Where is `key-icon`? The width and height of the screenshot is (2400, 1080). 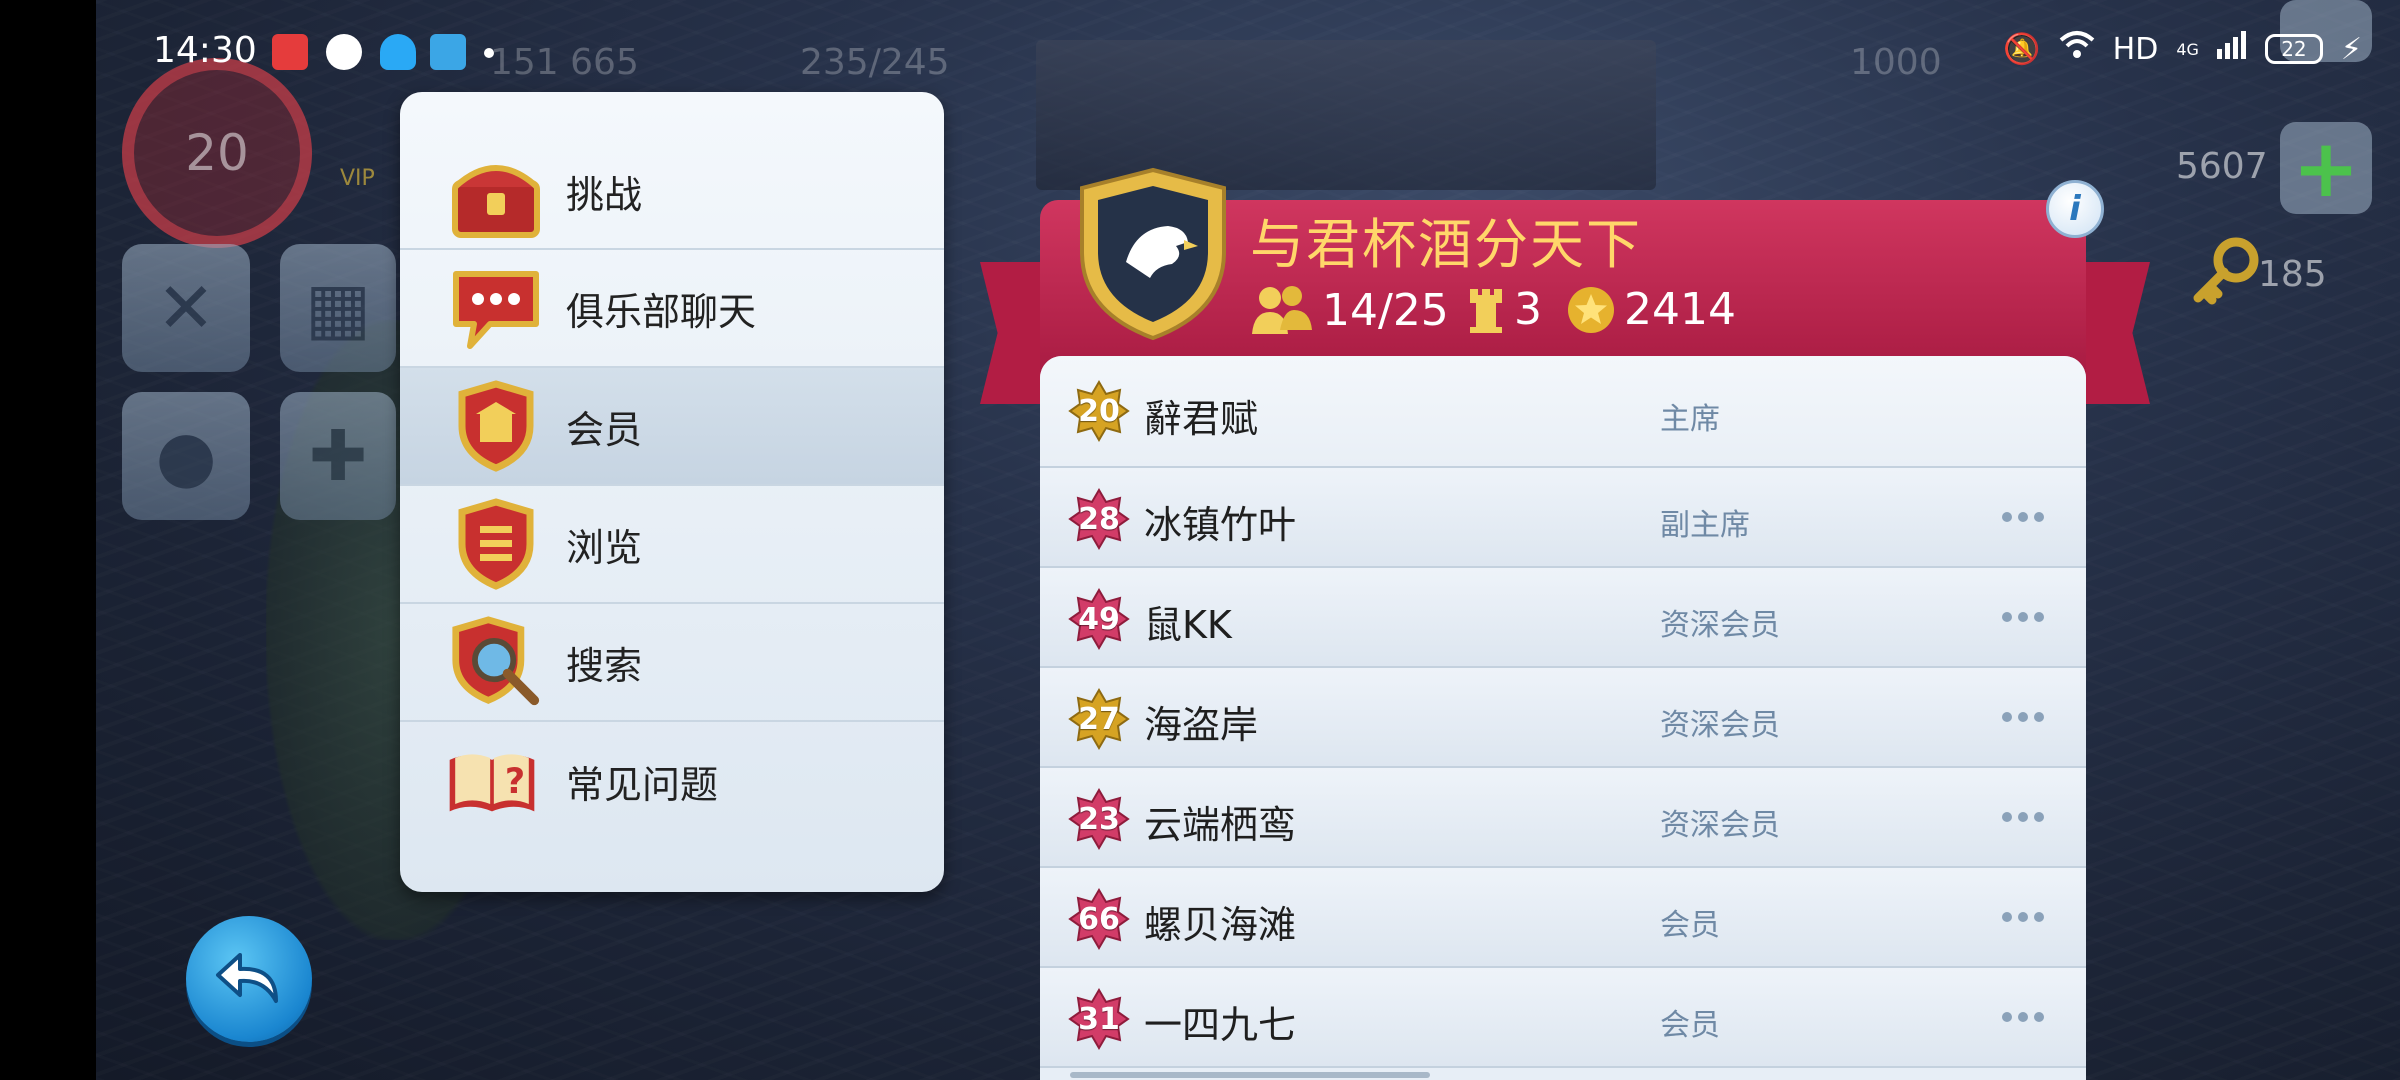 key-icon is located at coordinates (2226, 272).